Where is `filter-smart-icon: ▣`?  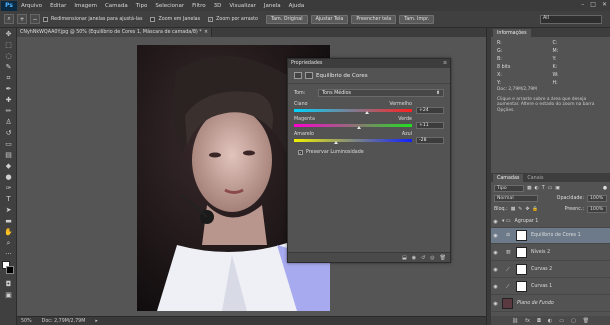
filter-smart-icon: ▣ is located at coordinates (557, 188).